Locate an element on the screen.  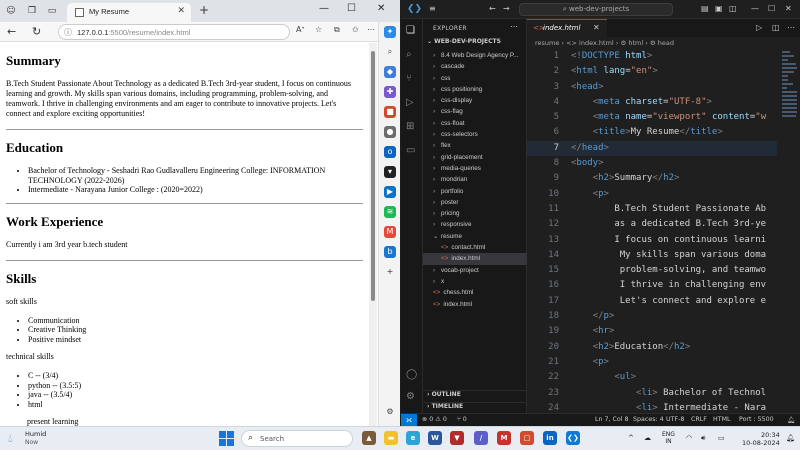
spotify-icon: ≋ is located at coordinates (390, 212).